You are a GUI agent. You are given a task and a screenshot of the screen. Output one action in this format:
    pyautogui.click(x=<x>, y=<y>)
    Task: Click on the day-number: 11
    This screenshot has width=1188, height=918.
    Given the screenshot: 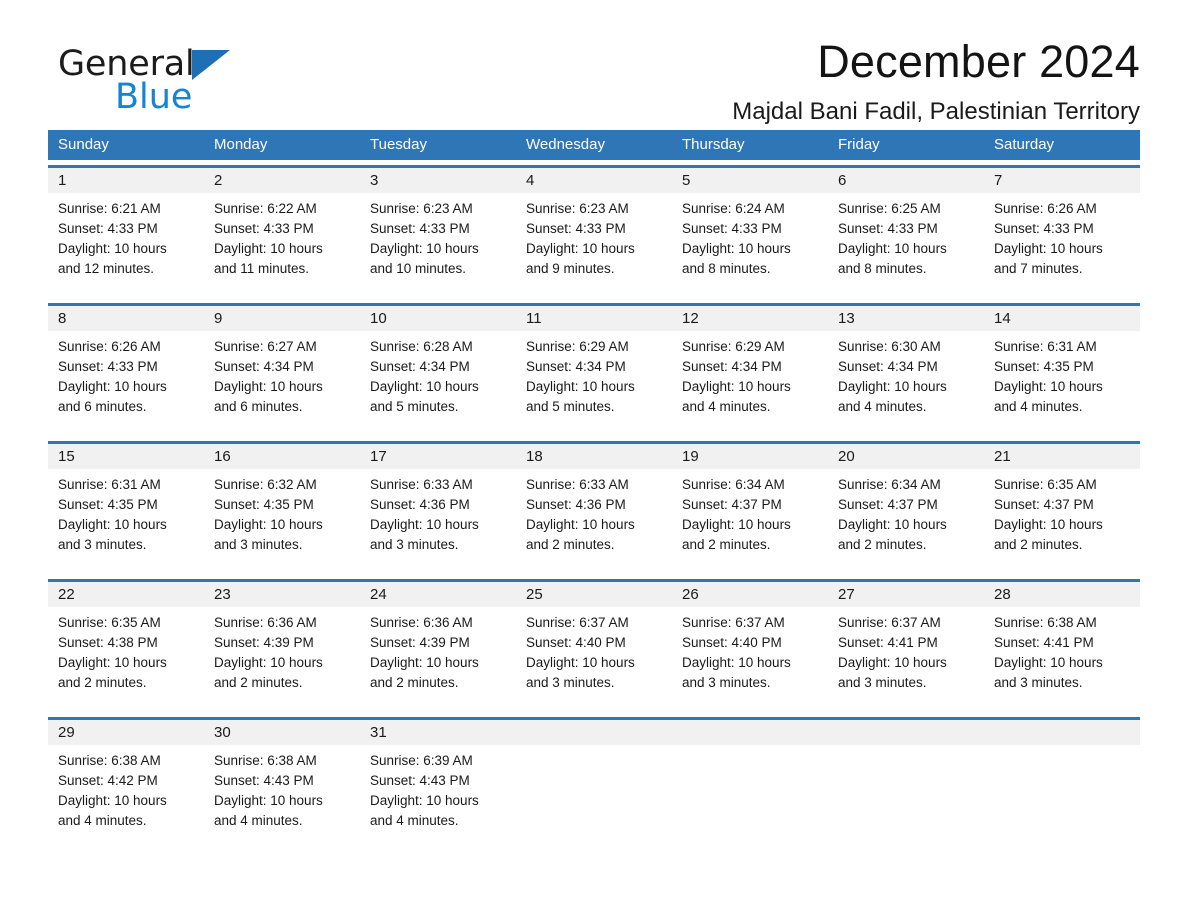 What is the action you would take?
    pyautogui.click(x=594, y=318)
    